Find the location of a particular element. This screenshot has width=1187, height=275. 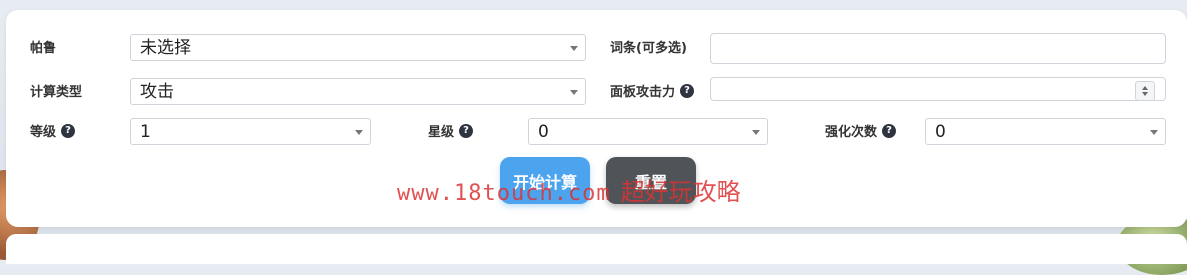

affix-label-text: 词条(可多选) is located at coordinates (648, 48).